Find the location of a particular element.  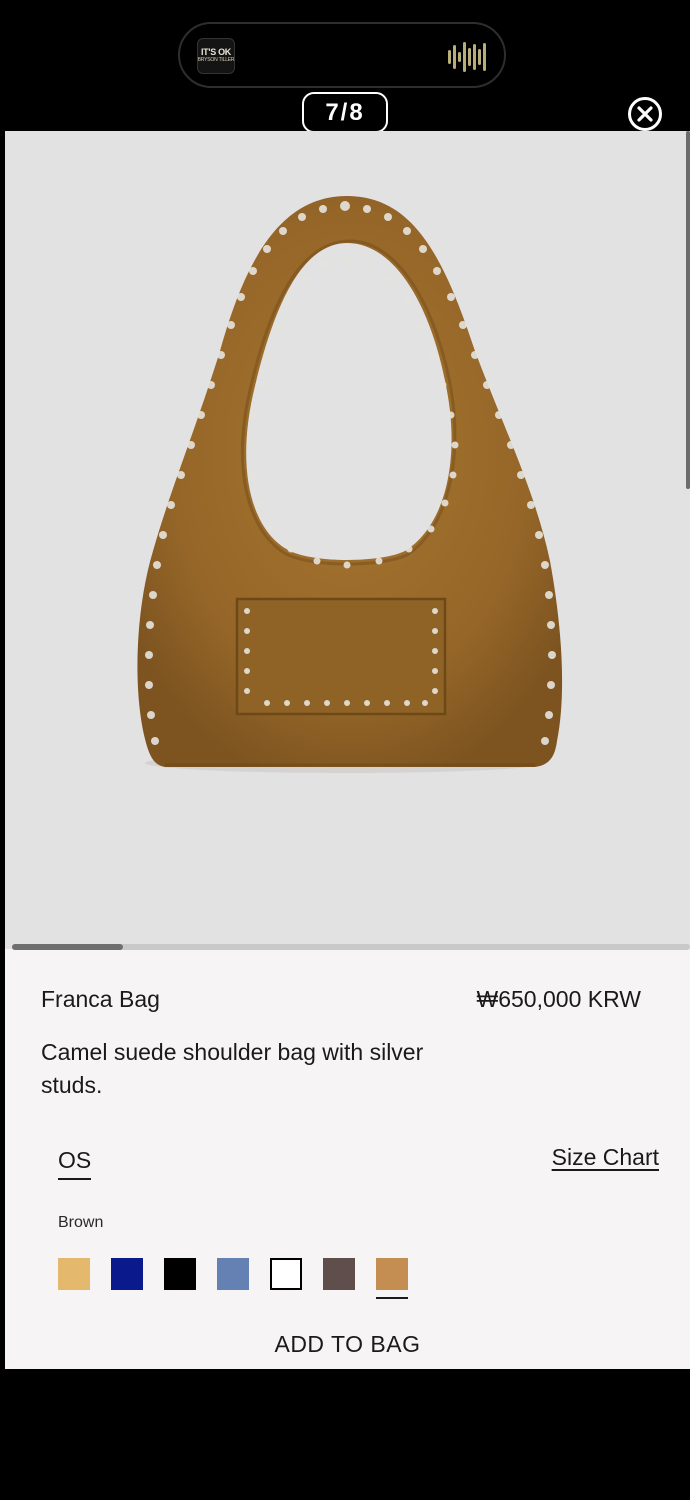

waveform-icon is located at coordinates (467, 57).